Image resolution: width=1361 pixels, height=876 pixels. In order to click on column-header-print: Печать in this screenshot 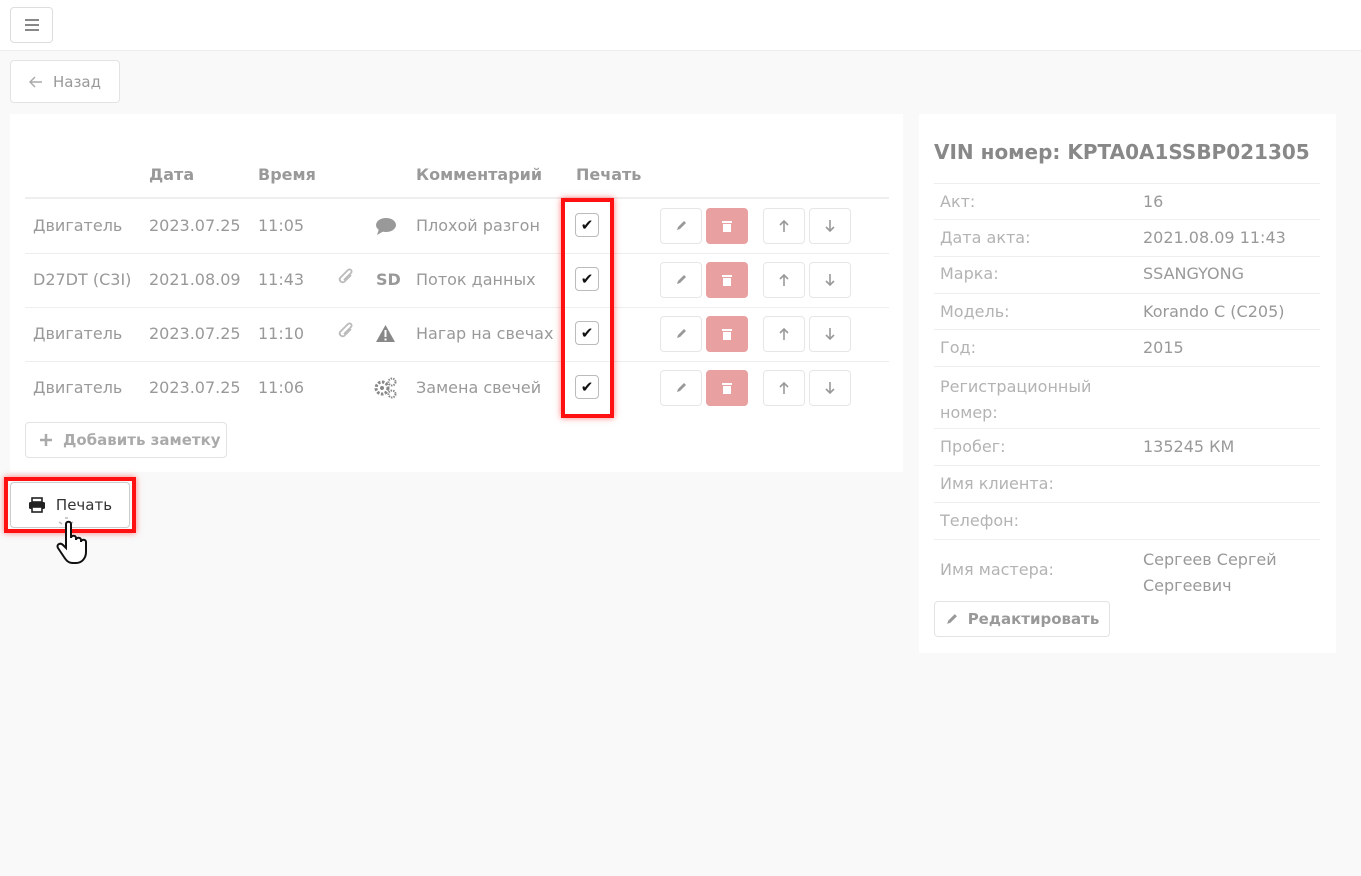, I will do `click(609, 174)`.